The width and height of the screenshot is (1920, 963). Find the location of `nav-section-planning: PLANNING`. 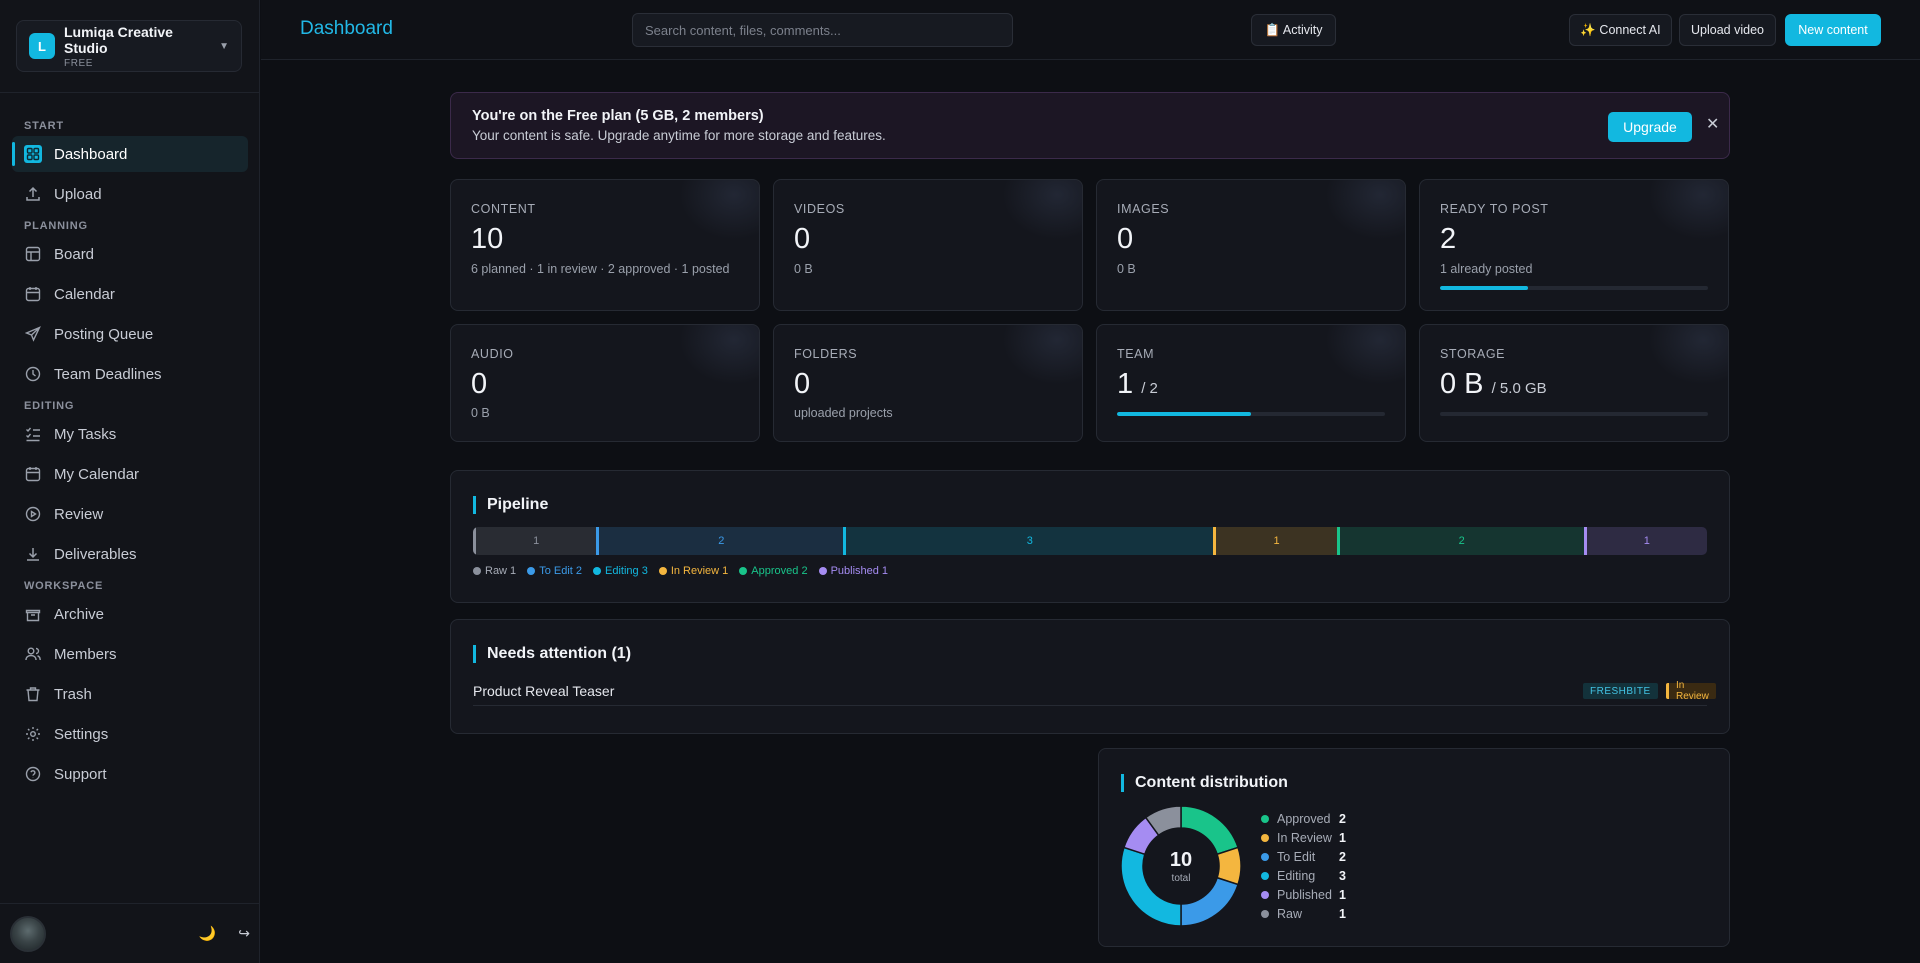

nav-section-planning: PLANNING is located at coordinates (56, 226).